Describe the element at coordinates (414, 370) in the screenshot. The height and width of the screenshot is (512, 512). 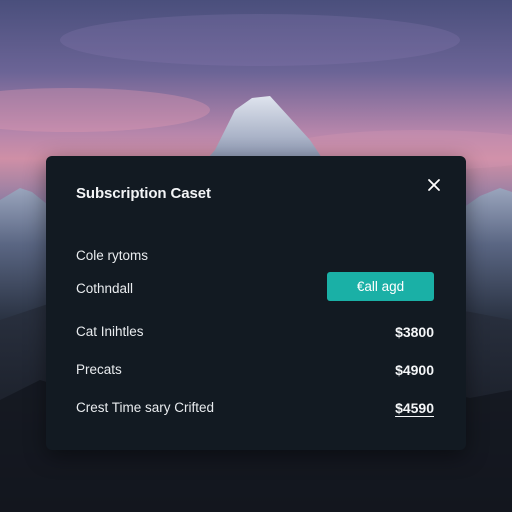
I see `cost-row-value: $4900` at that location.